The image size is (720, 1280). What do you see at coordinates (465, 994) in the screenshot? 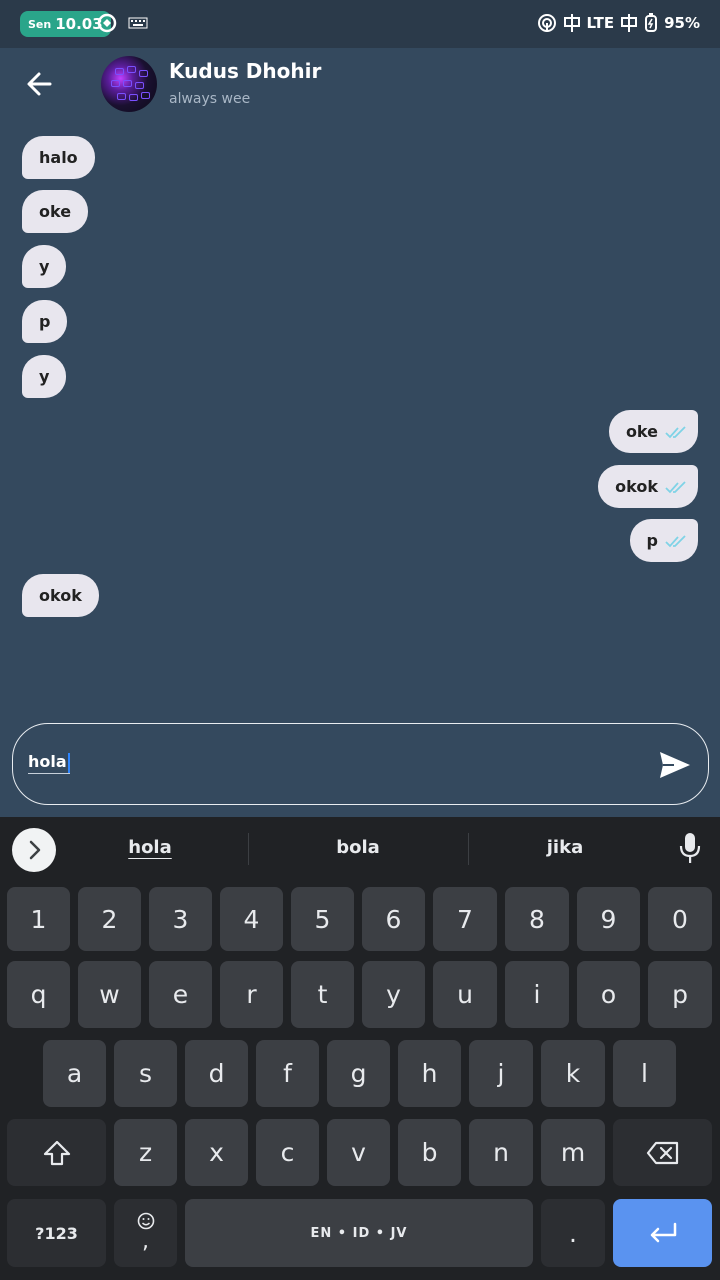
I see `key-u: u` at bounding box center [465, 994].